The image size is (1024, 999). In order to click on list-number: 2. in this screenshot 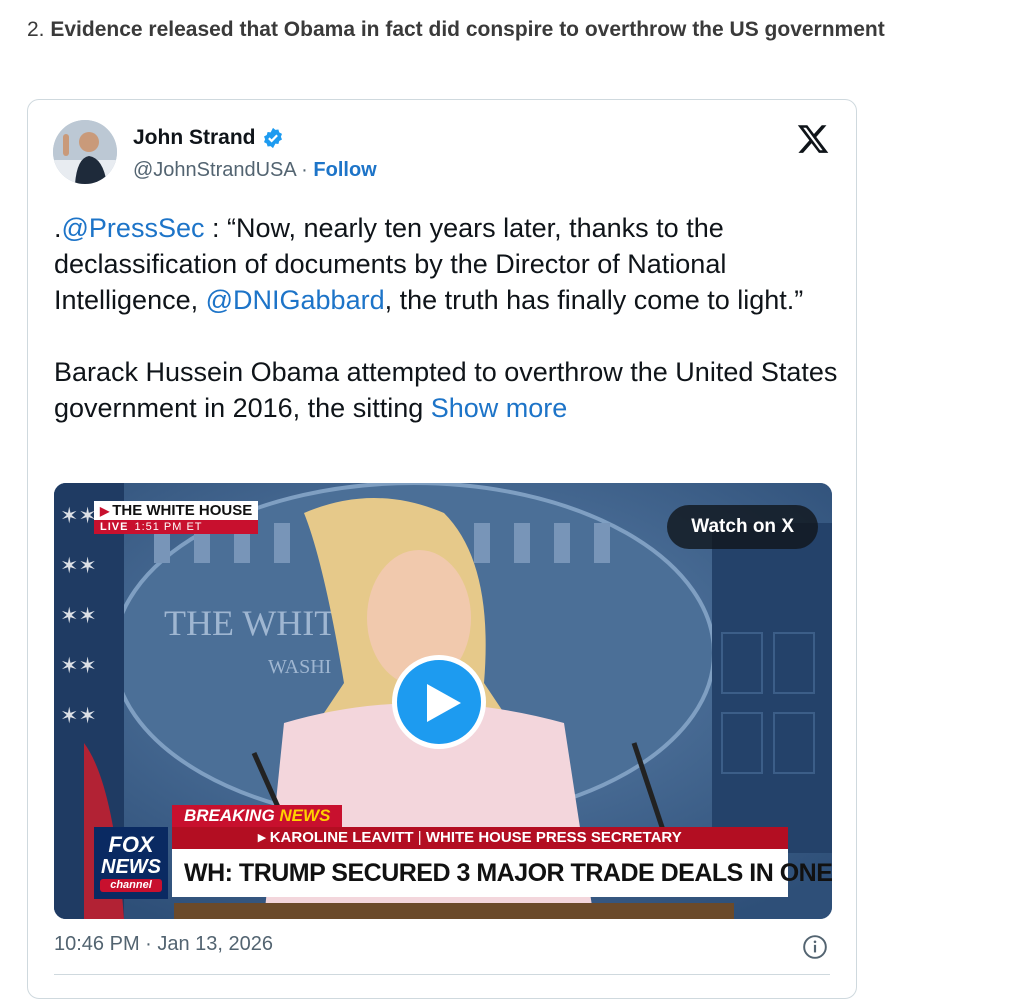, I will do `click(36, 29)`.